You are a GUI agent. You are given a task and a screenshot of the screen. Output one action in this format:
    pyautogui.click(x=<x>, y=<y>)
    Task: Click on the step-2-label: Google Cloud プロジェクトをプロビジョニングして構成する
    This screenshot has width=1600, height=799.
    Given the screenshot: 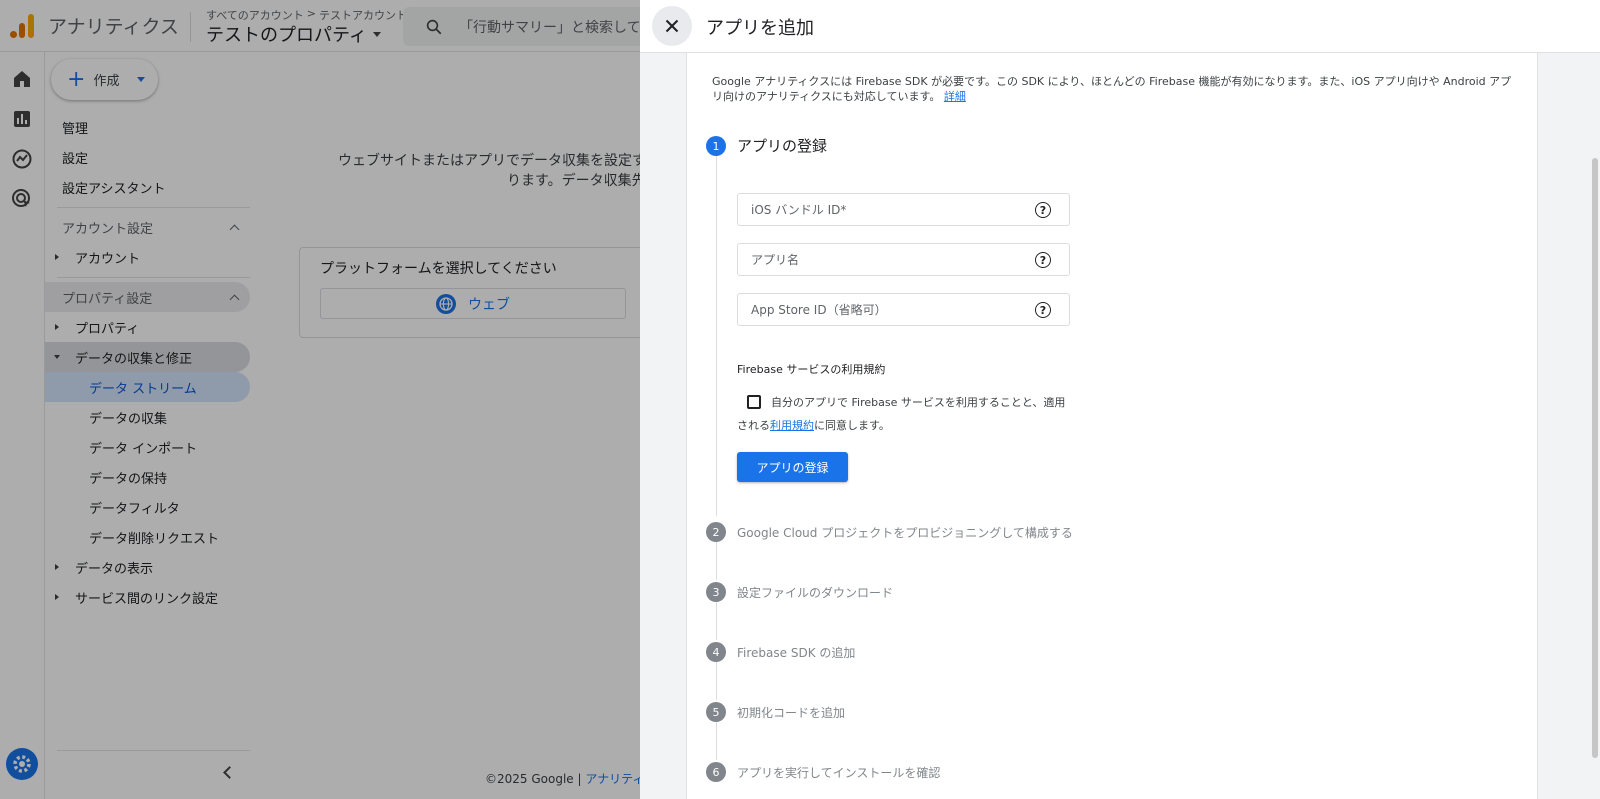 What is the action you would take?
    pyautogui.click(x=905, y=533)
    